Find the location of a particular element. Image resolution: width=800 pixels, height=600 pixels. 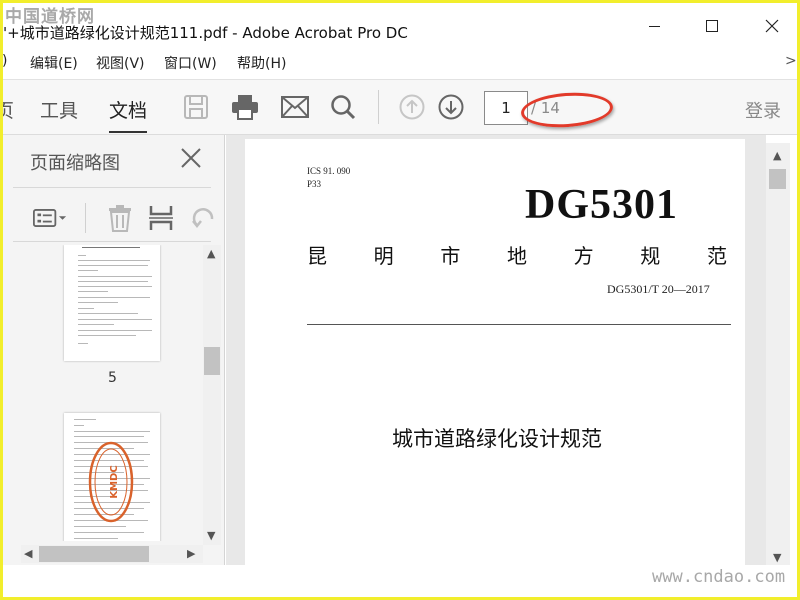

doc-ics-line: ICS 91. 090 is located at coordinates (329, 171).